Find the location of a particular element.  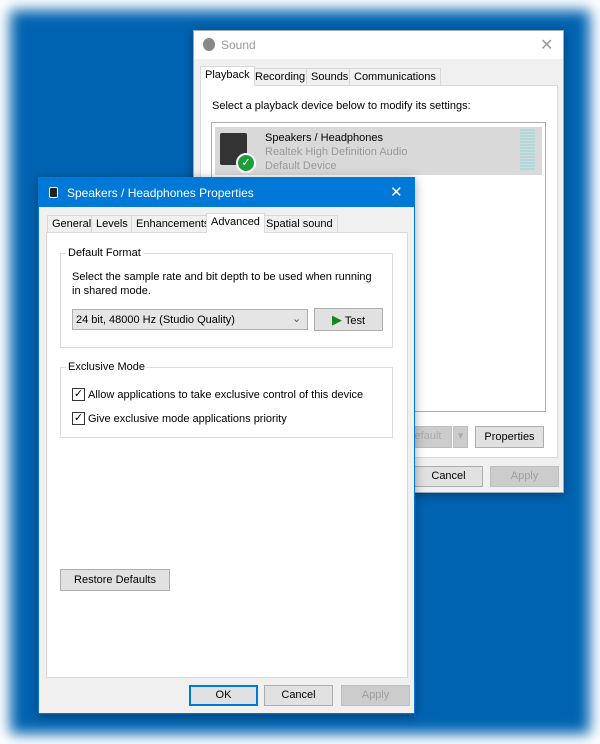

sound-titlebar: Sound ✕ is located at coordinates (378, 45).